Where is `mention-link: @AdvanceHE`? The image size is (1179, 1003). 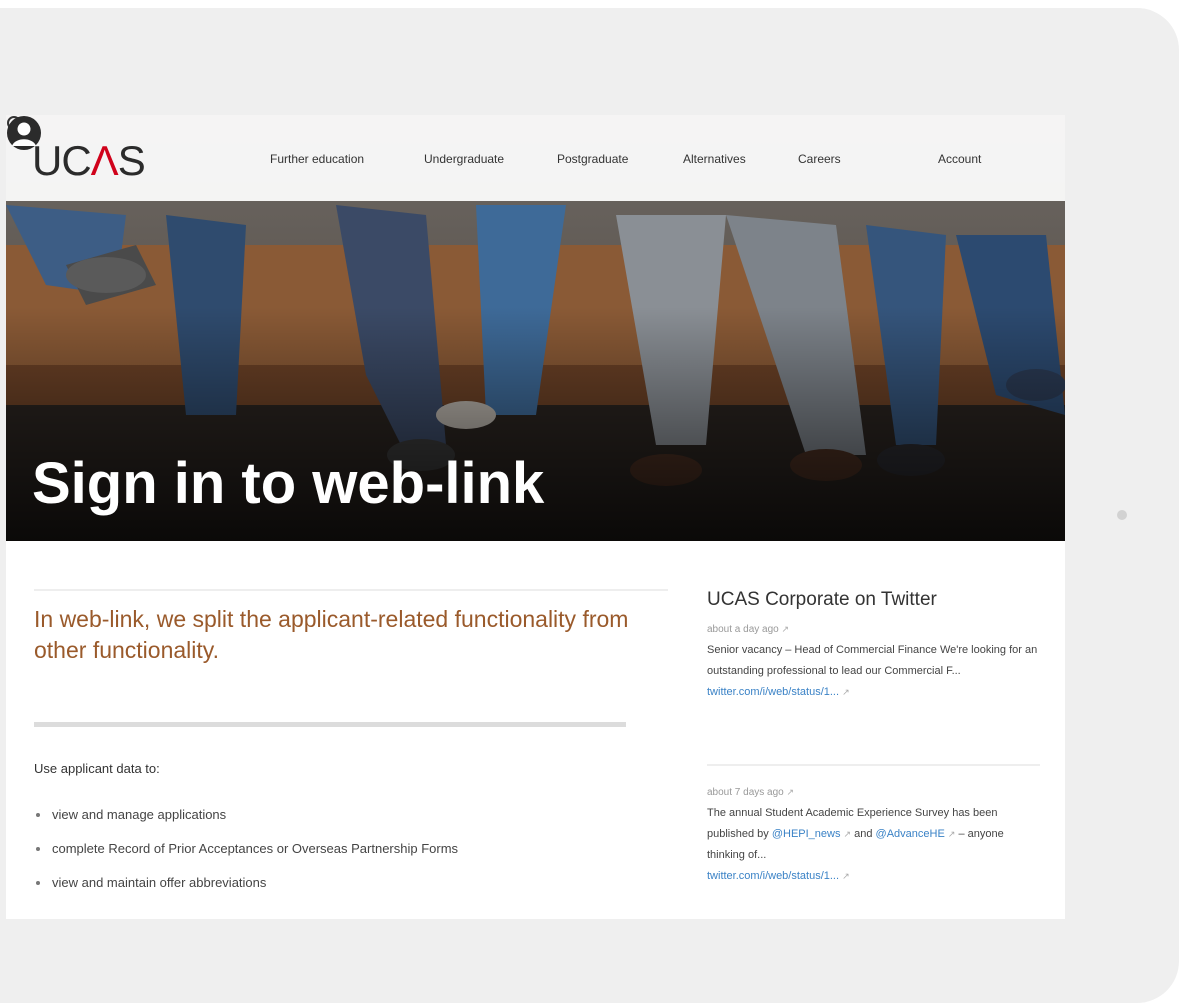 mention-link: @AdvanceHE is located at coordinates (910, 834).